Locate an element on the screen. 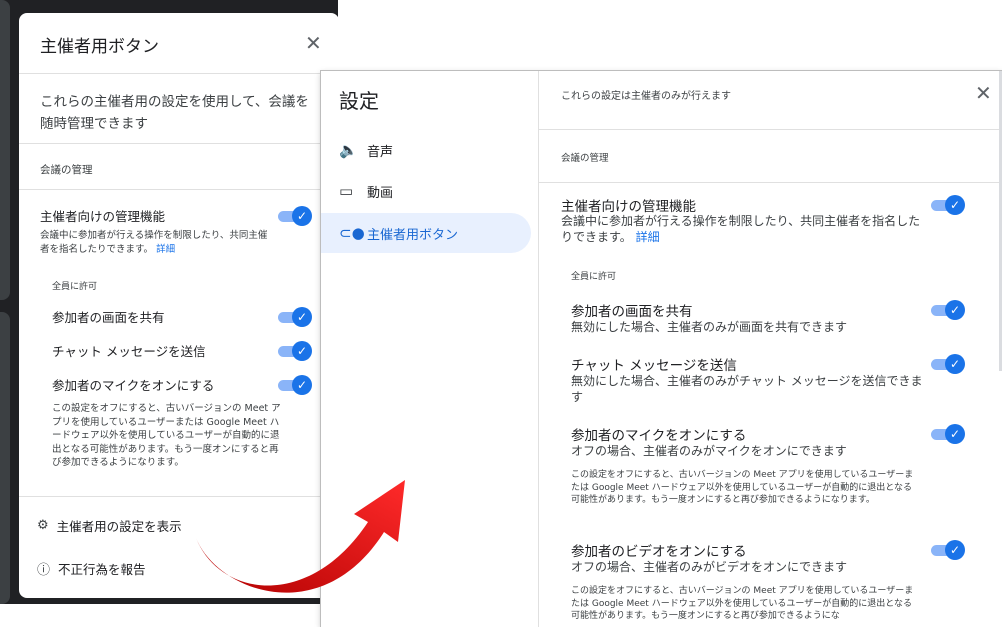 This screenshot has width=1002, height=627. gear-icon: ⚙ is located at coordinates (43, 525).